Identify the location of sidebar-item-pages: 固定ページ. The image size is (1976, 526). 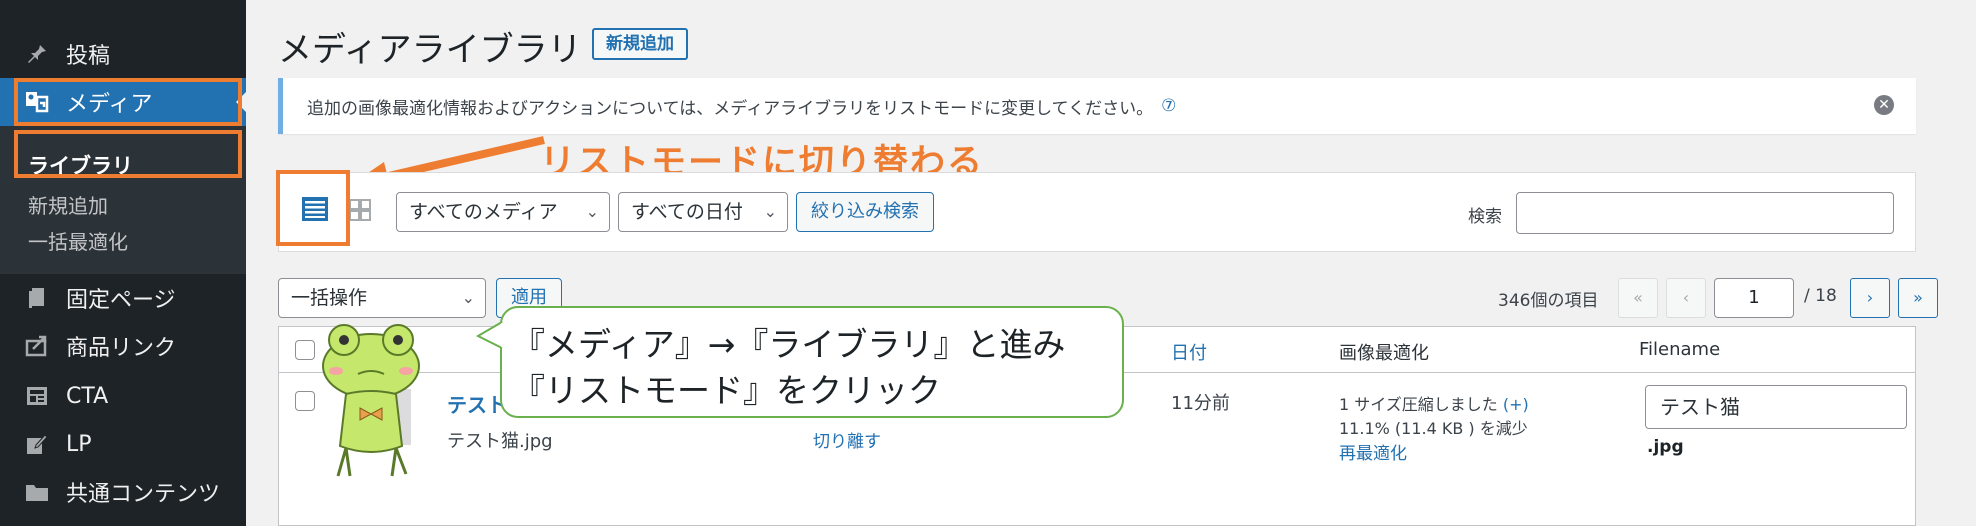
(123, 298).